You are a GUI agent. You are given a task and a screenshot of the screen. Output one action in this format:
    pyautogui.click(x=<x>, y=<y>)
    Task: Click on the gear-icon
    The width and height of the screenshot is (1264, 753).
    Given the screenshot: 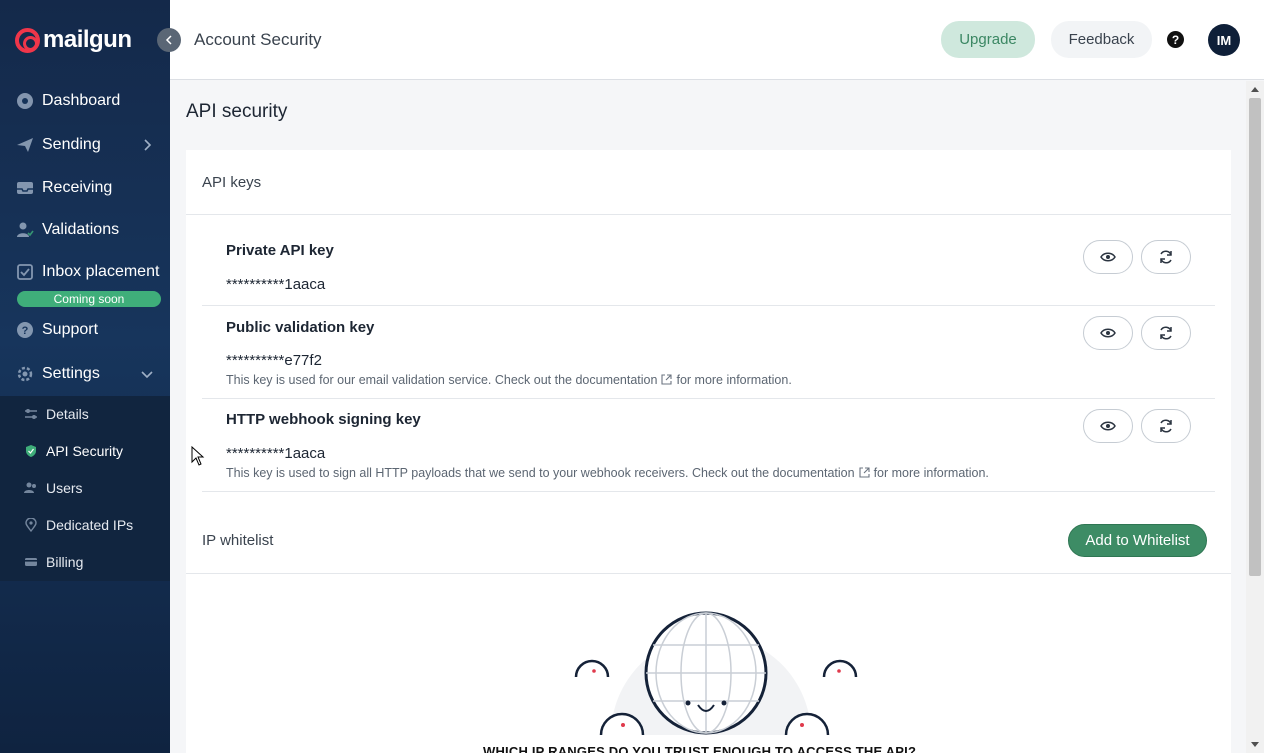 What is the action you would take?
    pyautogui.click(x=25, y=374)
    